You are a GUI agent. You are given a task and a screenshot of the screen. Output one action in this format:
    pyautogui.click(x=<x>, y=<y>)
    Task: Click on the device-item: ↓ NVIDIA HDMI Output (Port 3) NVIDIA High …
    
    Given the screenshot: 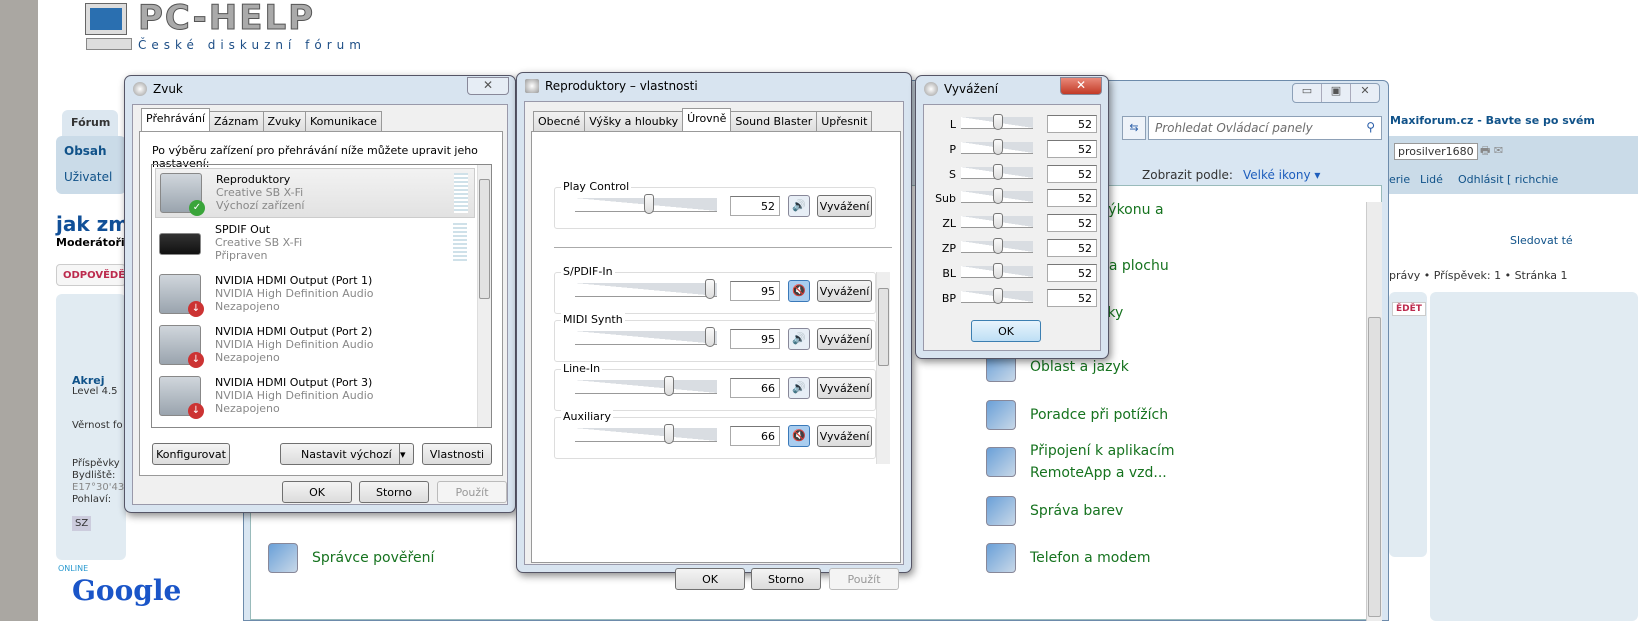 What is the action you would take?
    pyautogui.click(x=315, y=397)
    